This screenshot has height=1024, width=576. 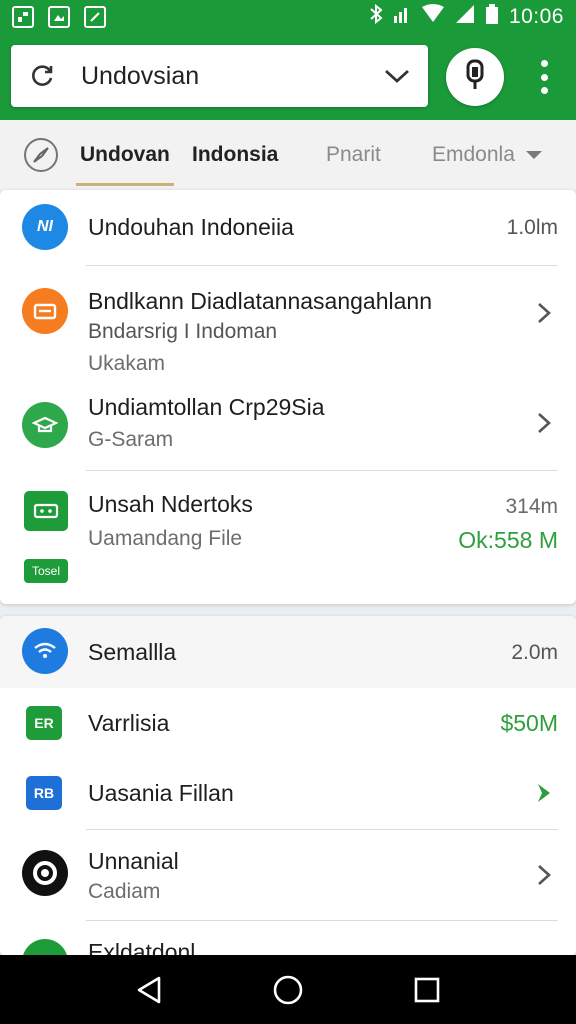 I want to click on home-button, so click(x=288, y=990).